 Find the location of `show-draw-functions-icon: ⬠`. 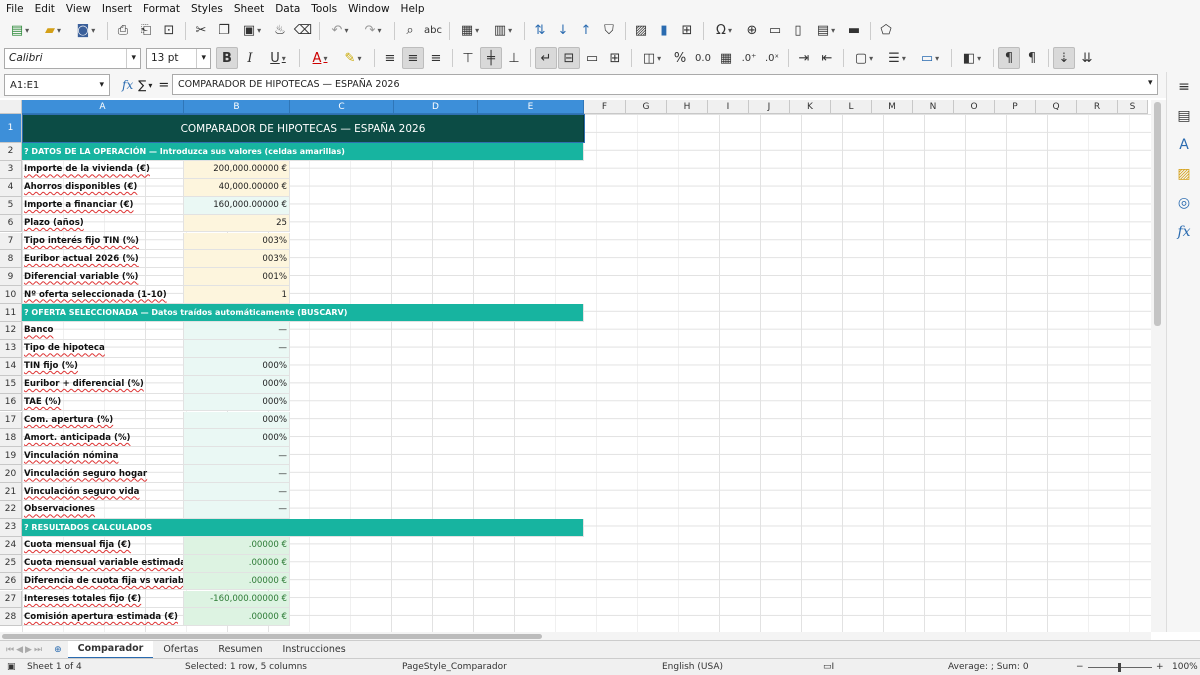

show-draw-functions-icon: ⬠ is located at coordinates (886, 31).